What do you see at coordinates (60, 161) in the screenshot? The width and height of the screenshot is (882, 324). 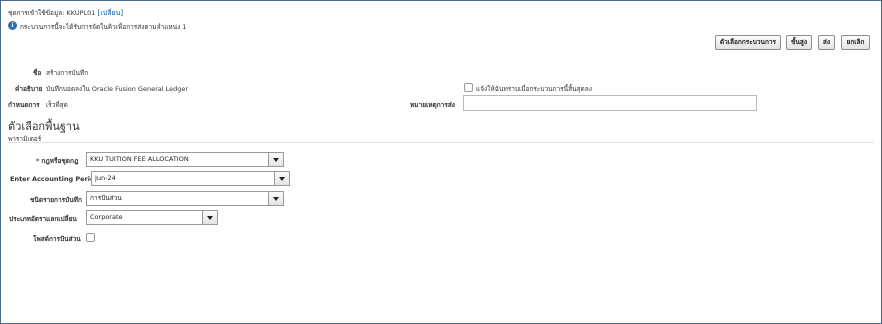 I see `rule-set-label-text: กฎหรือชุดกฎ` at bounding box center [60, 161].